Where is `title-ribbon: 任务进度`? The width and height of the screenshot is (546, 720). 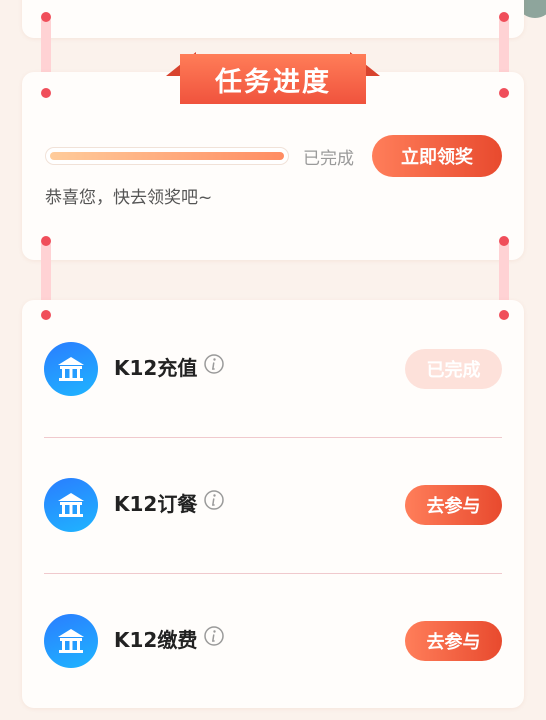 title-ribbon: 任务进度 is located at coordinates (273, 78).